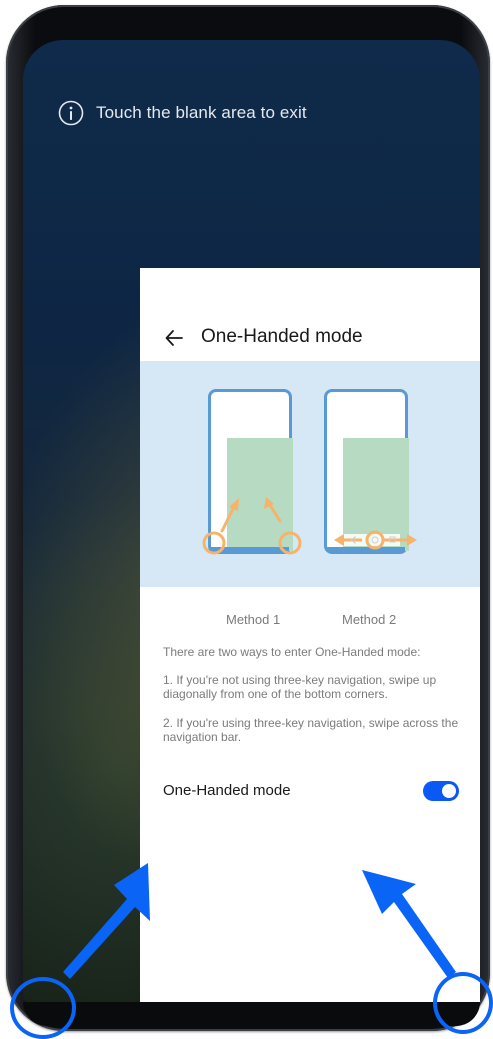  Describe the element at coordinates (375, 540) in the screenshot. I see `horizontal-swipe-gesture-icon` at that location.